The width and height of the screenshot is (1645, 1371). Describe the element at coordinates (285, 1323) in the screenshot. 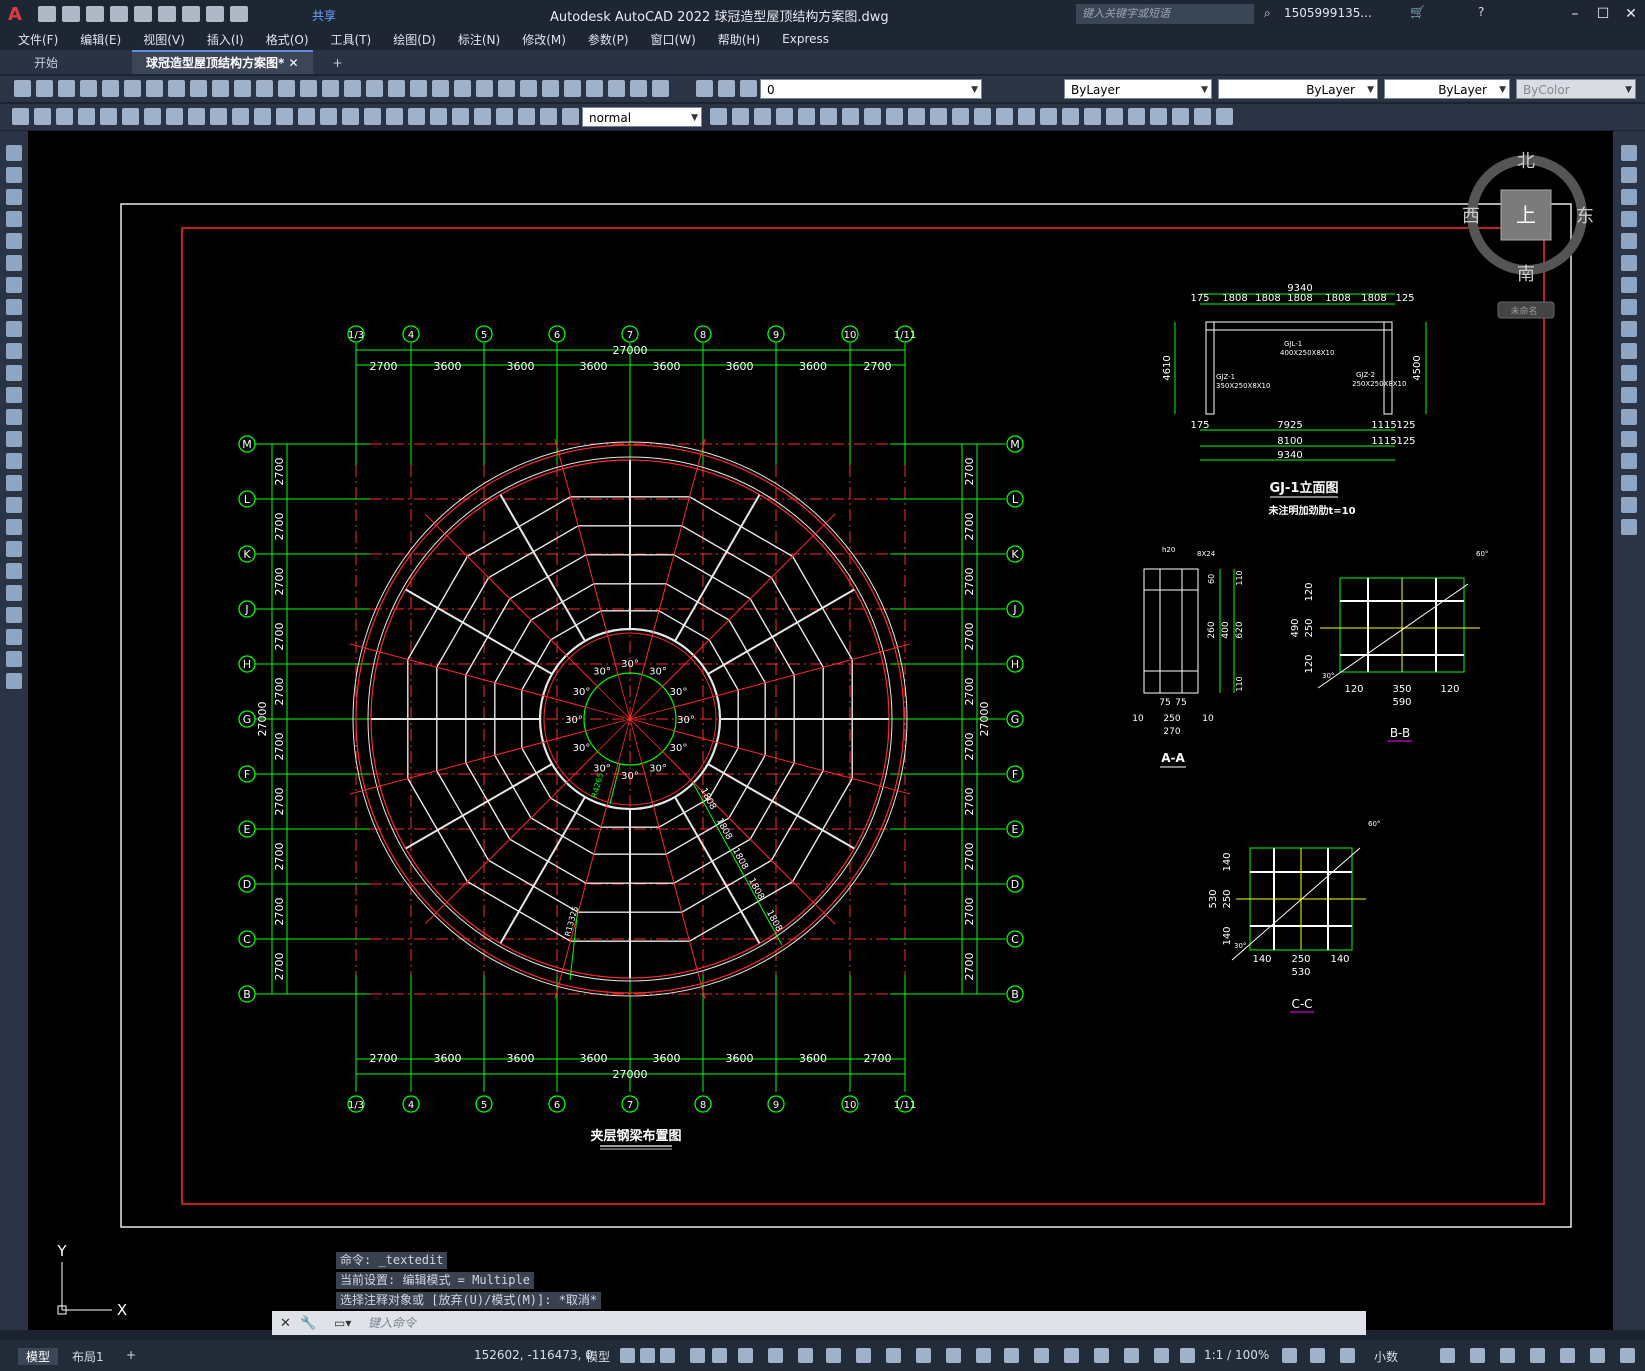

I see `close-command-icon: ✕` at that location.